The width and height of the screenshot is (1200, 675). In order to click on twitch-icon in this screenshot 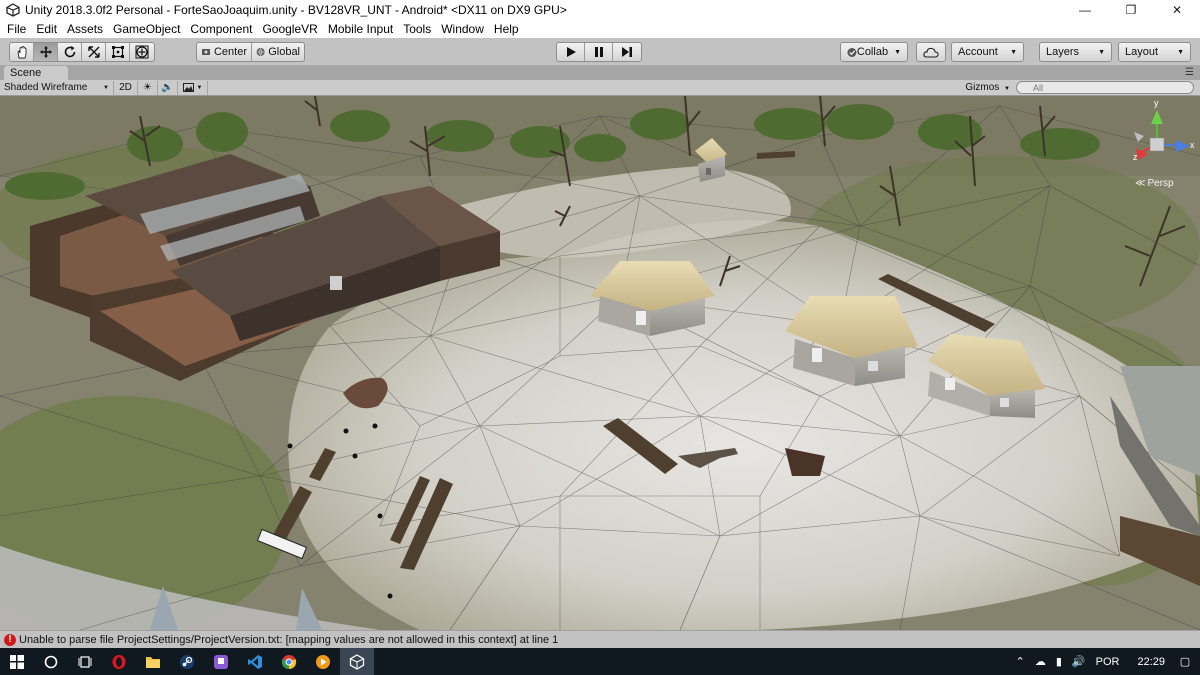, I will do `click(221, 661)`.